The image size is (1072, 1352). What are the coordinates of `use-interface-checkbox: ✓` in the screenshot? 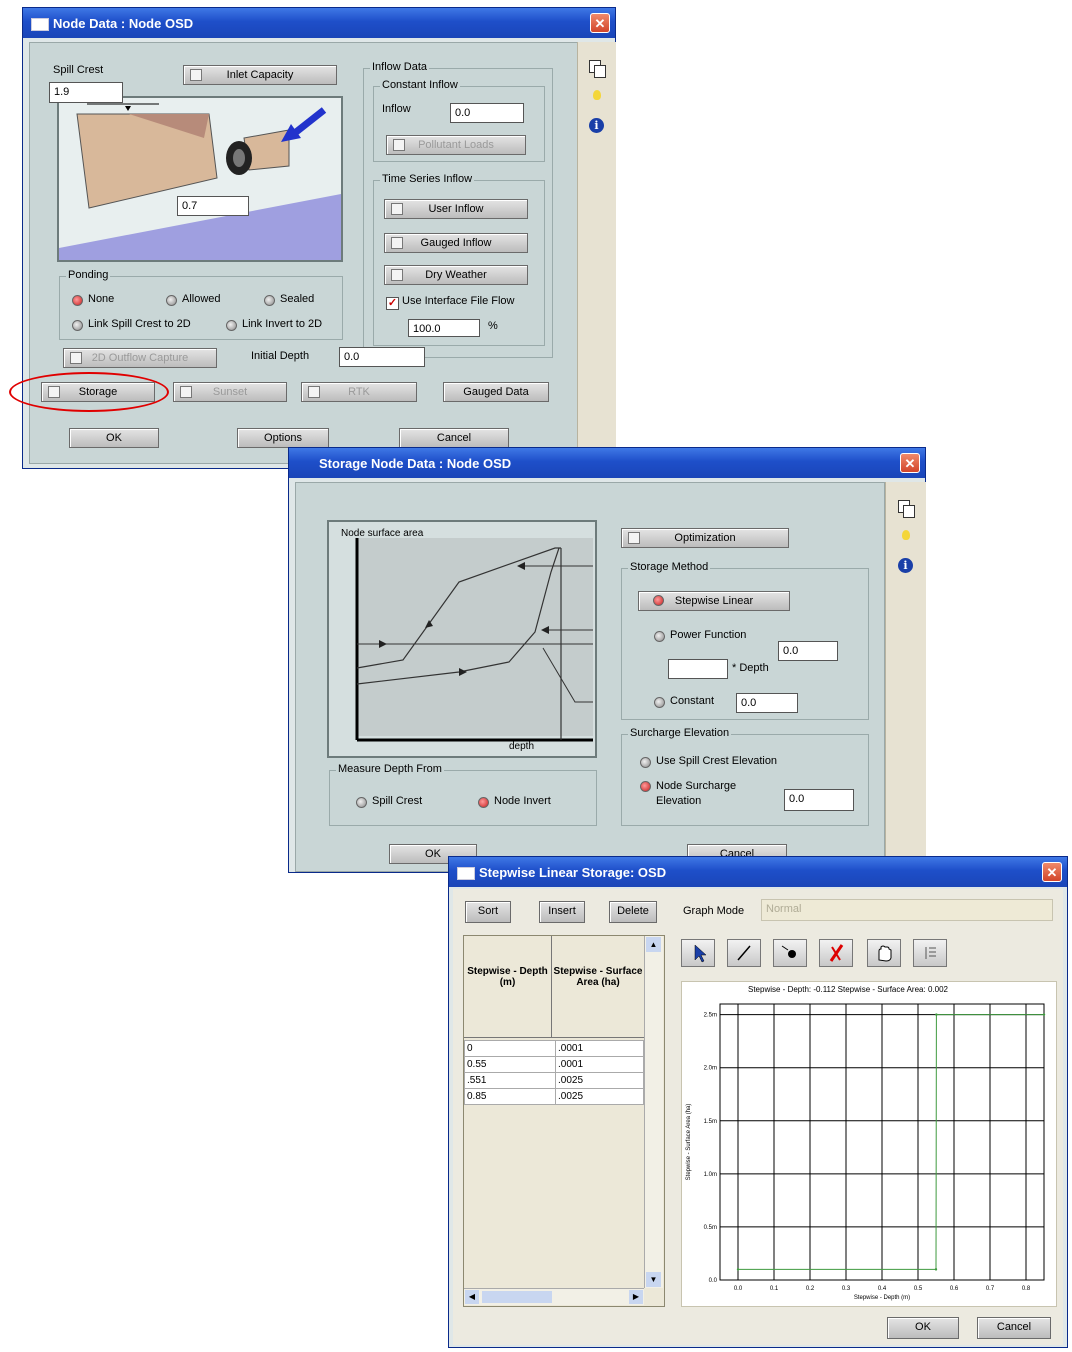 It's located at (392, 303).